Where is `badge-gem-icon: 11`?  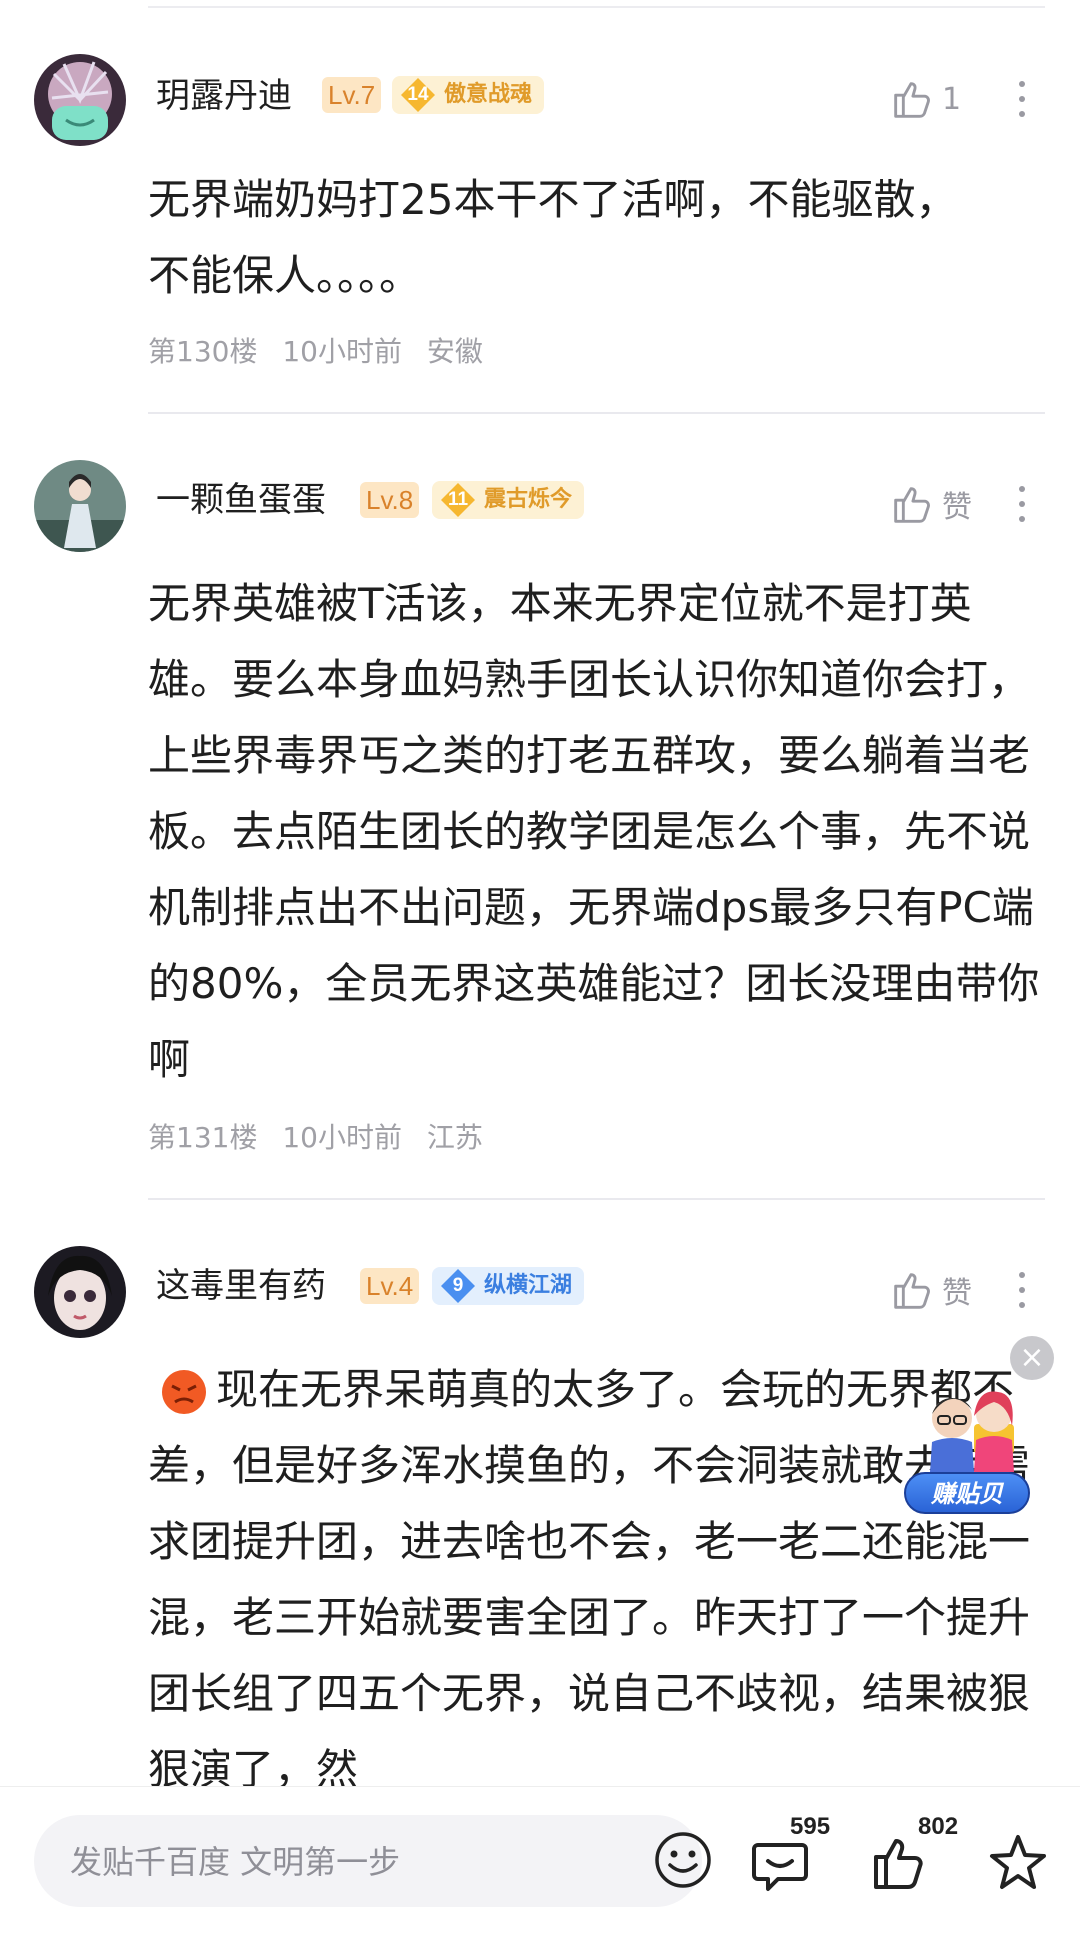 badge-gem-icon: 11 is located at coordinates (458, 500).